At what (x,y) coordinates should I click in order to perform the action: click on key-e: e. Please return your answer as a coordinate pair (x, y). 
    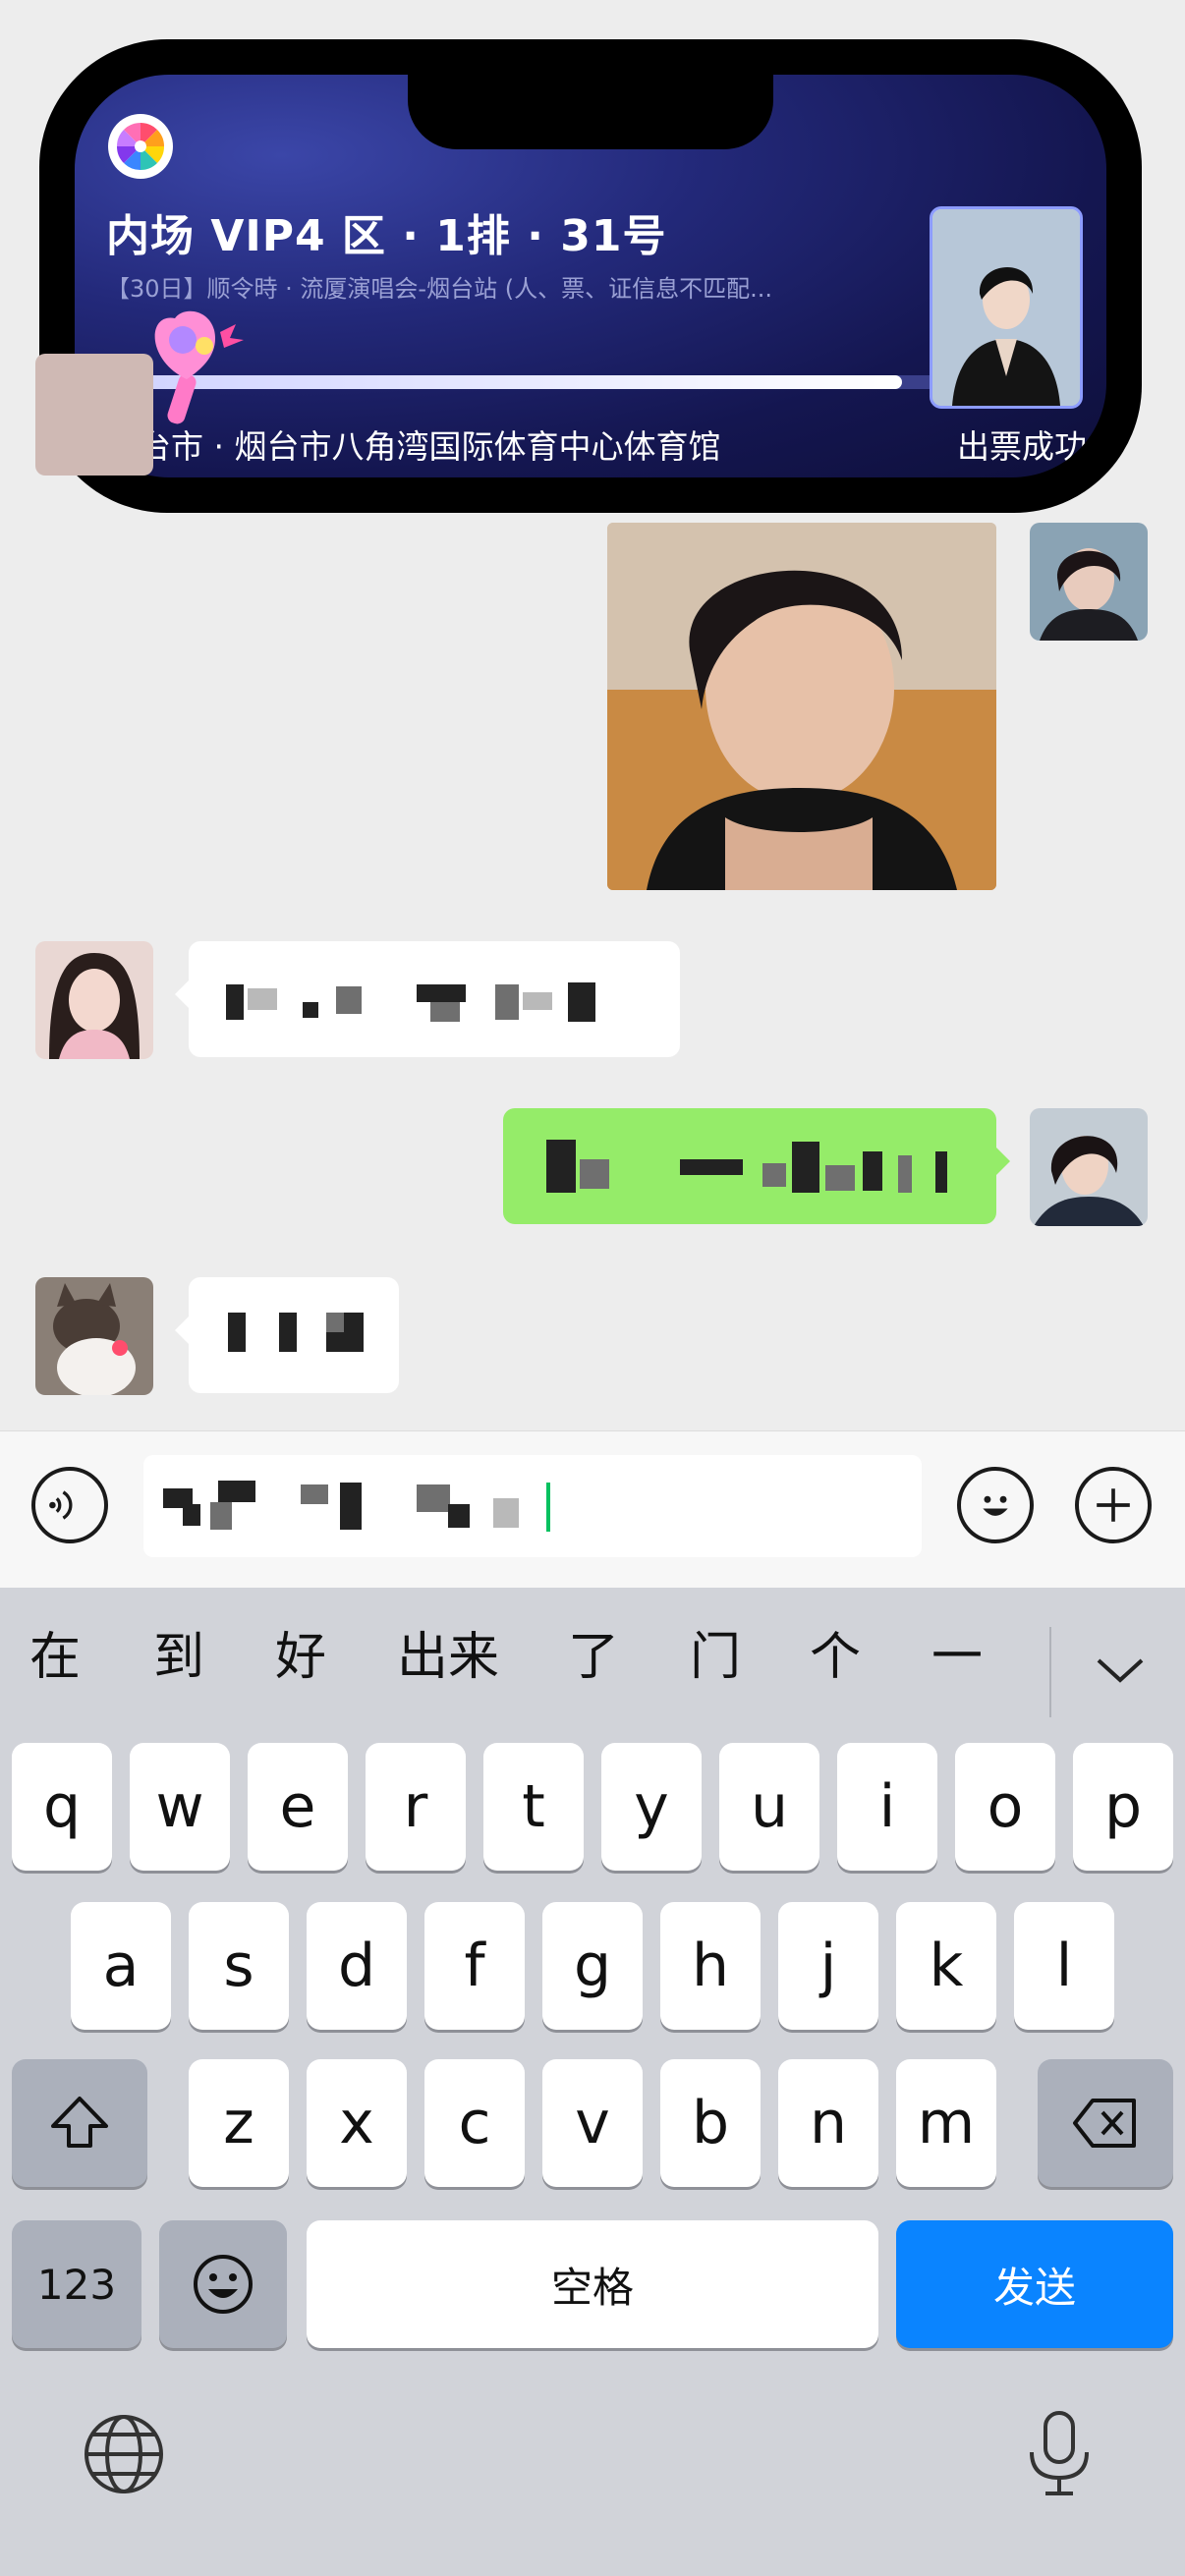
    Looking at the image, I should click on (298, 1807).